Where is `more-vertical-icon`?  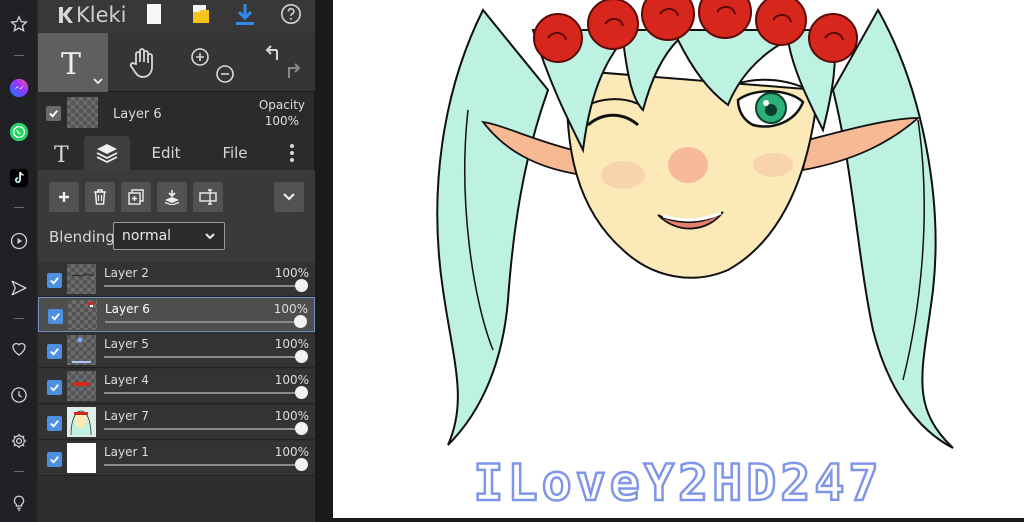 more-vertical-icon is located at coordinates (292, 153).